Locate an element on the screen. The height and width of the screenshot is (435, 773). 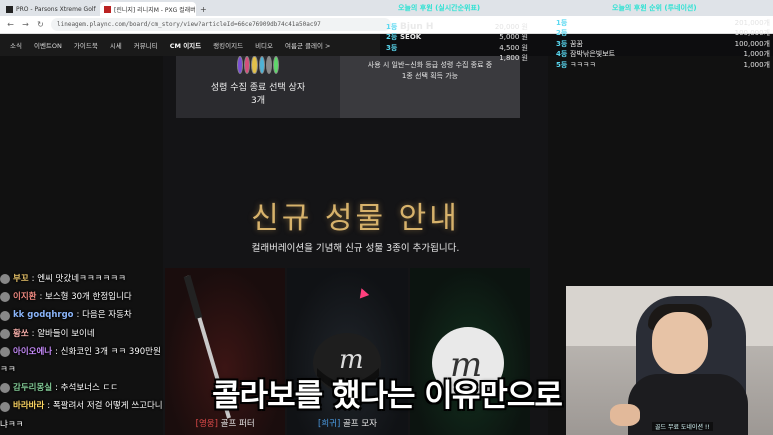
donation-row: 1,800 원 is located at coordinates (457, 58).